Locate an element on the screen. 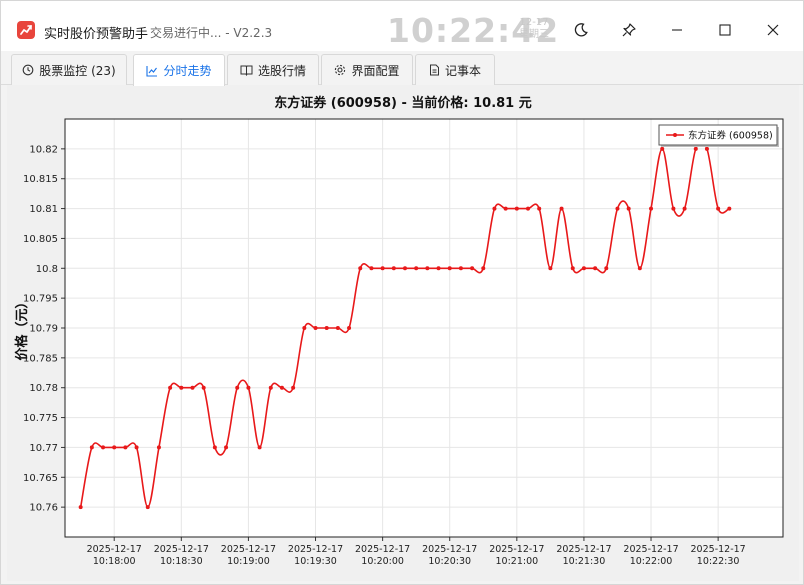 Image resolution: width=804 pixels, height=585 pixels. y-tick-label: 10.775 is located at coordinates (40, 418).